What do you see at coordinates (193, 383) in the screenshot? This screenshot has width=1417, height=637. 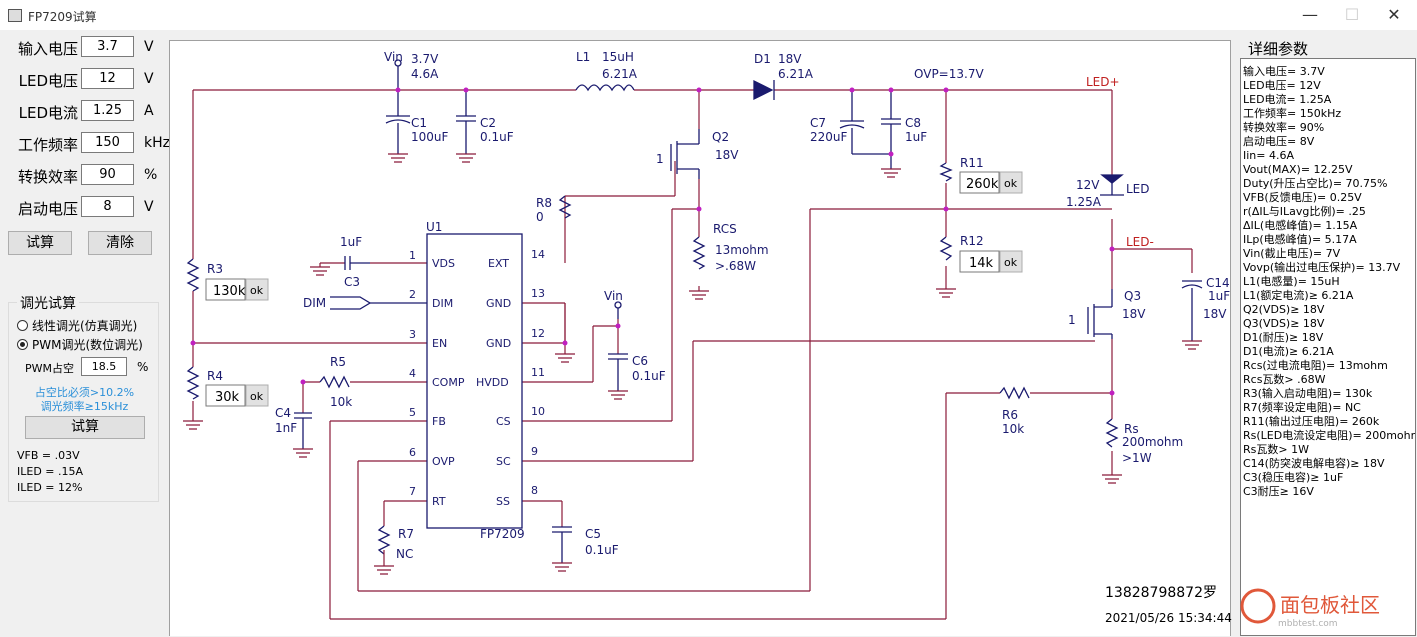 I see `r4-shape` at bounding box center [193, 383].